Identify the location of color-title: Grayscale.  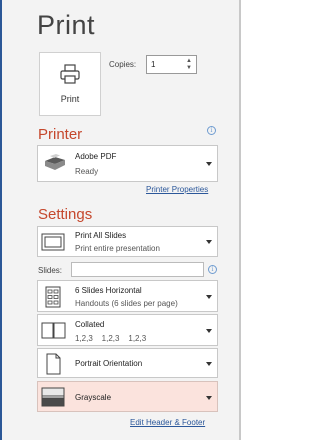
(93, 397).